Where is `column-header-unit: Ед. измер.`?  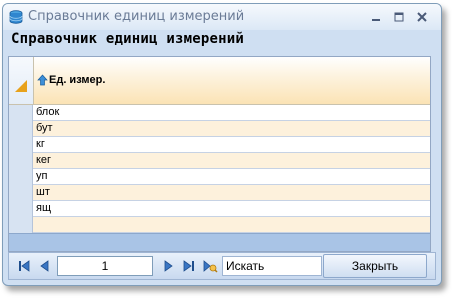
column-header-unit: Ед. измер. is located at coordinates (71, 80).